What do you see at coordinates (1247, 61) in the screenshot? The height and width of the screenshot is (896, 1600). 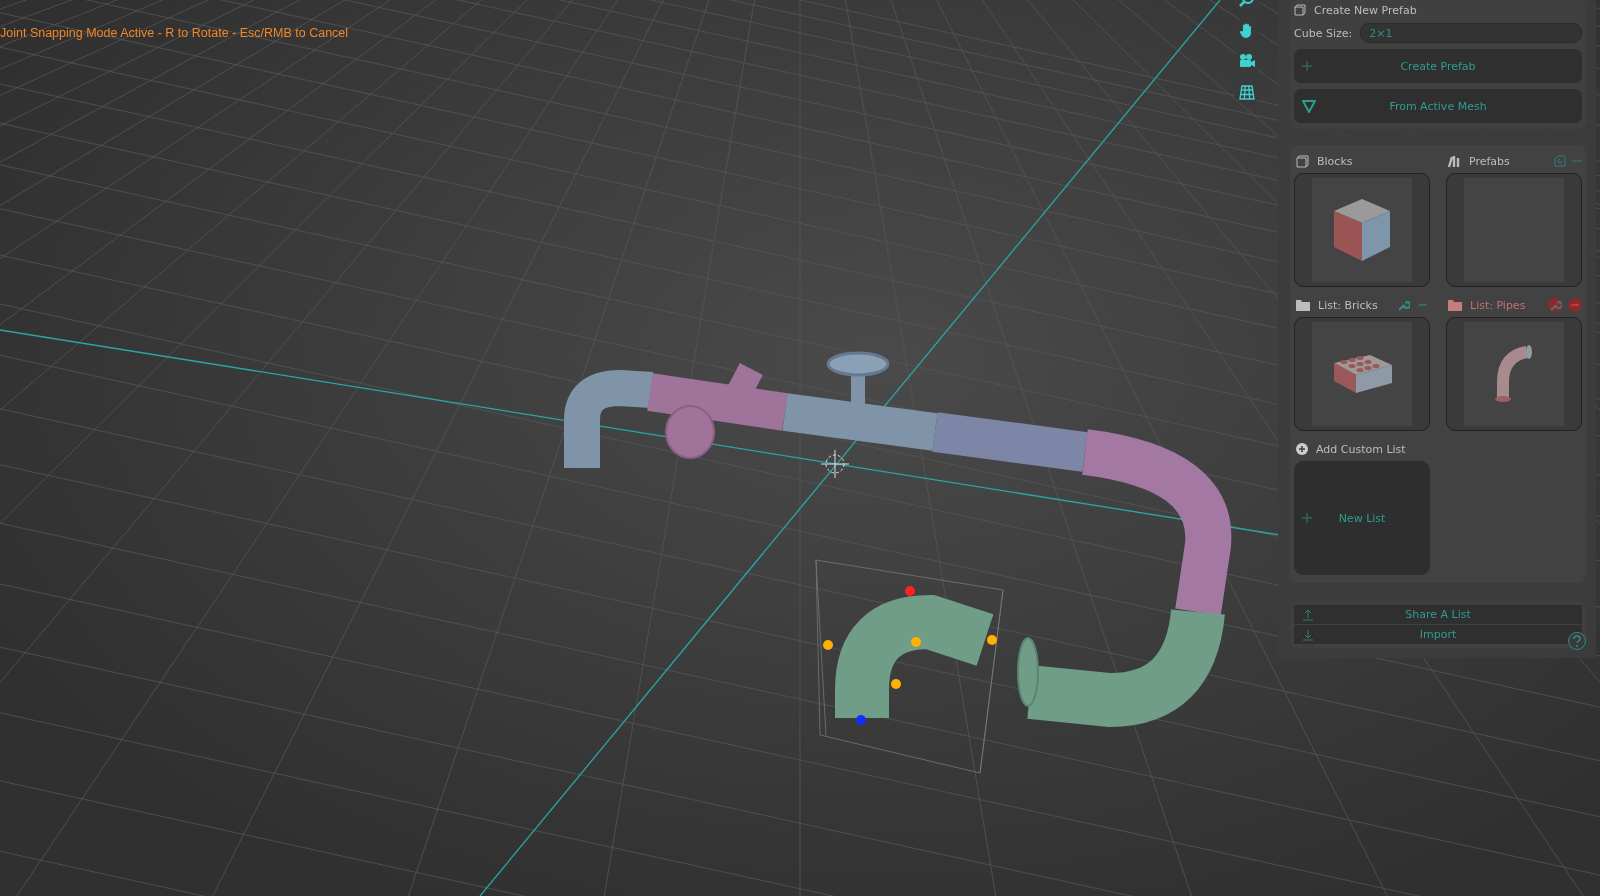 I see `camera-icon` at bounding box center [1247, 61].